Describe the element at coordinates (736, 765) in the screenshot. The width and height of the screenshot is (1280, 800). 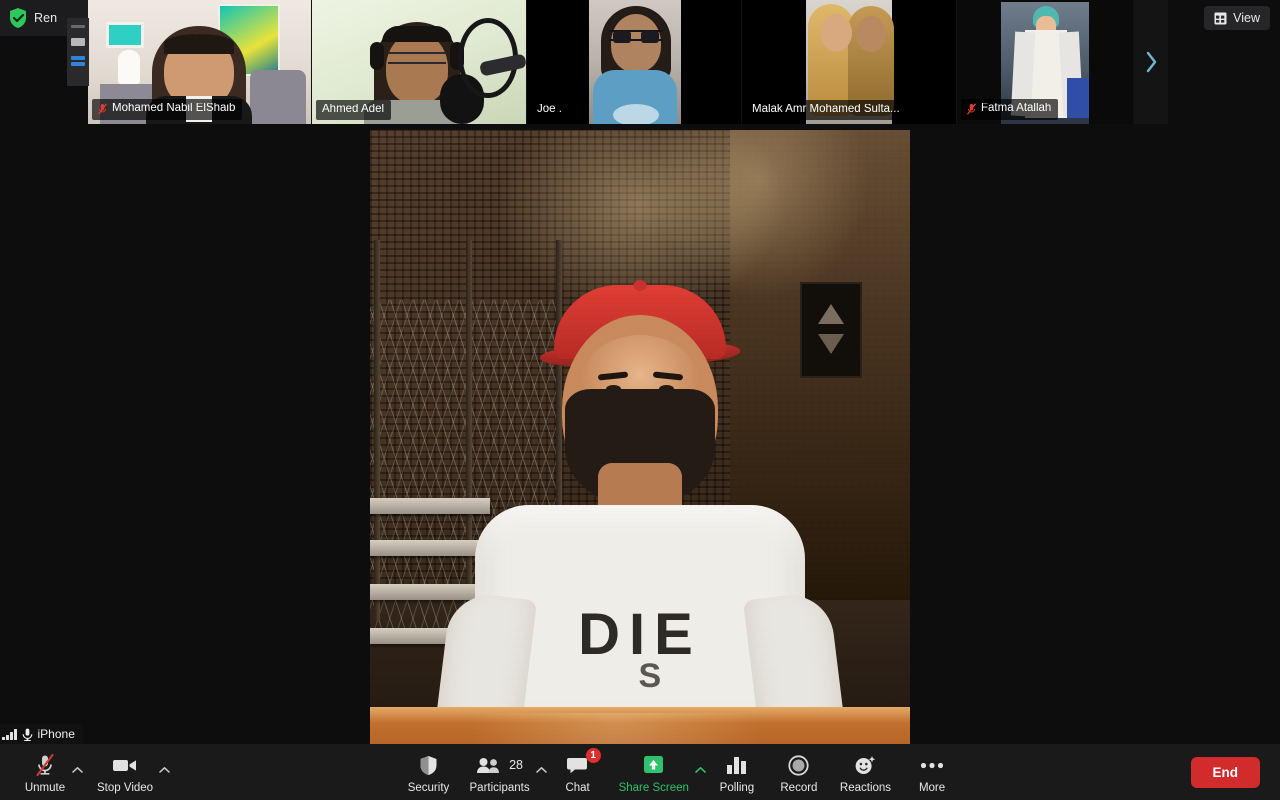
I see `bar-chart-icon` at that location.